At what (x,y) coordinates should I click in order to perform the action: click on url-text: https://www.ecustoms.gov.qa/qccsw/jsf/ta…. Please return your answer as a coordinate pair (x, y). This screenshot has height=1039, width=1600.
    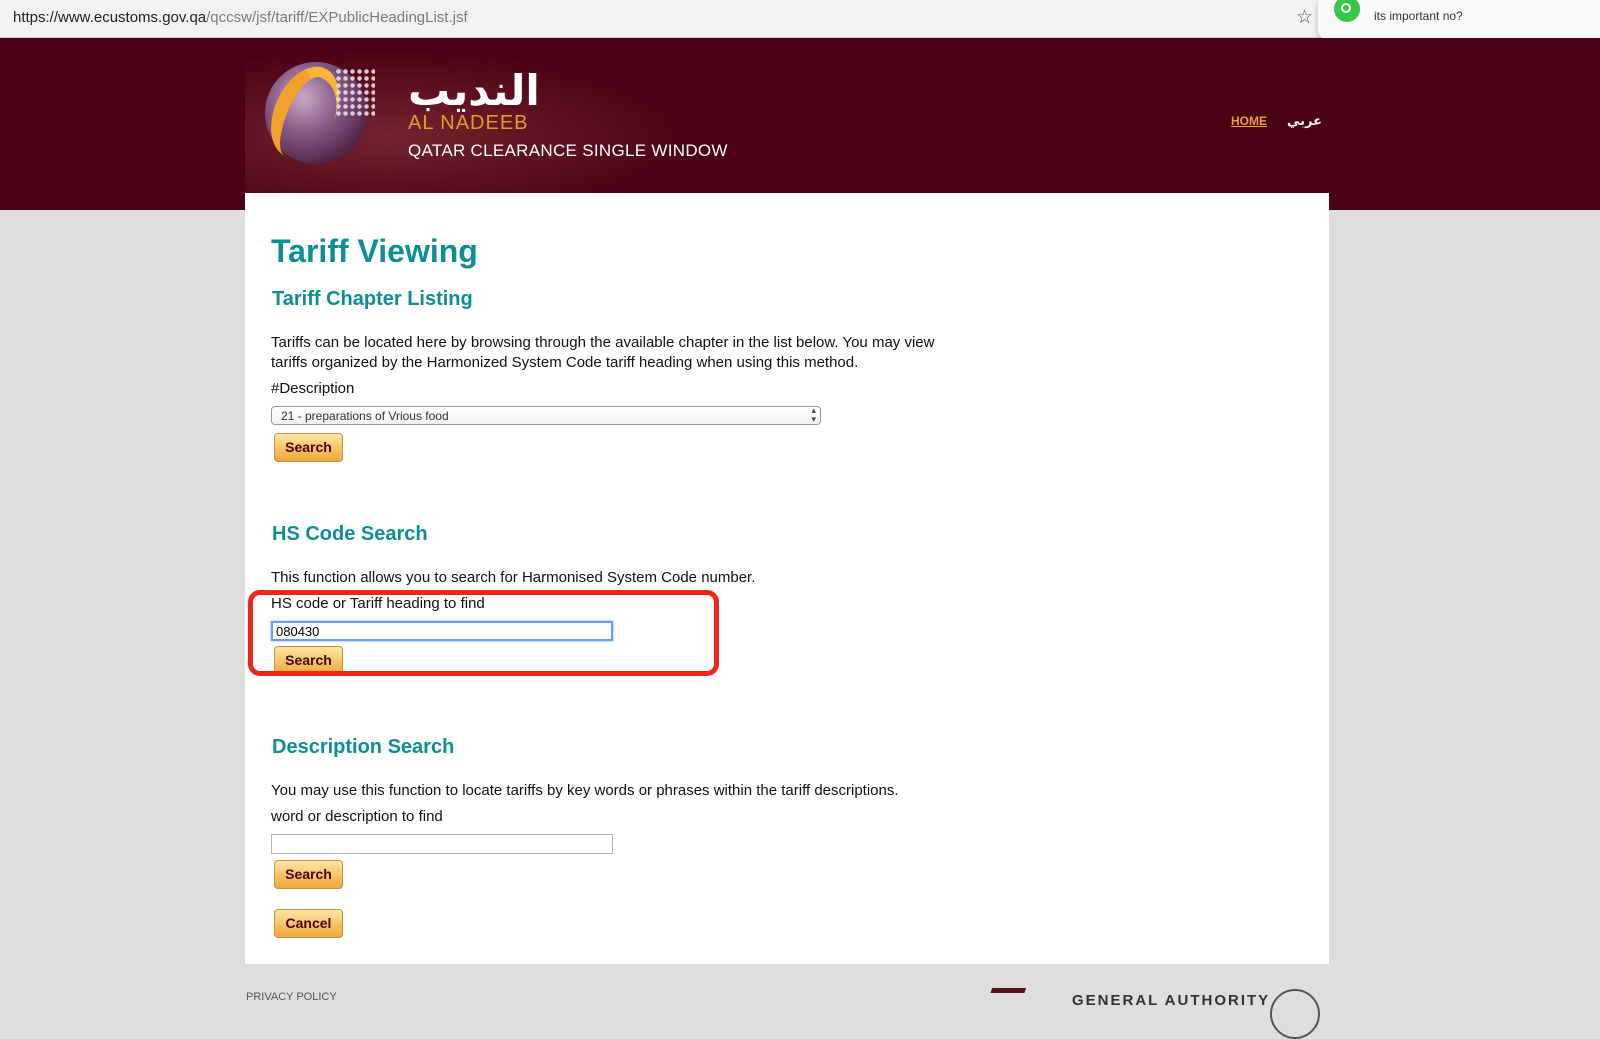
    Looking at the image, I should click on (240, 17).